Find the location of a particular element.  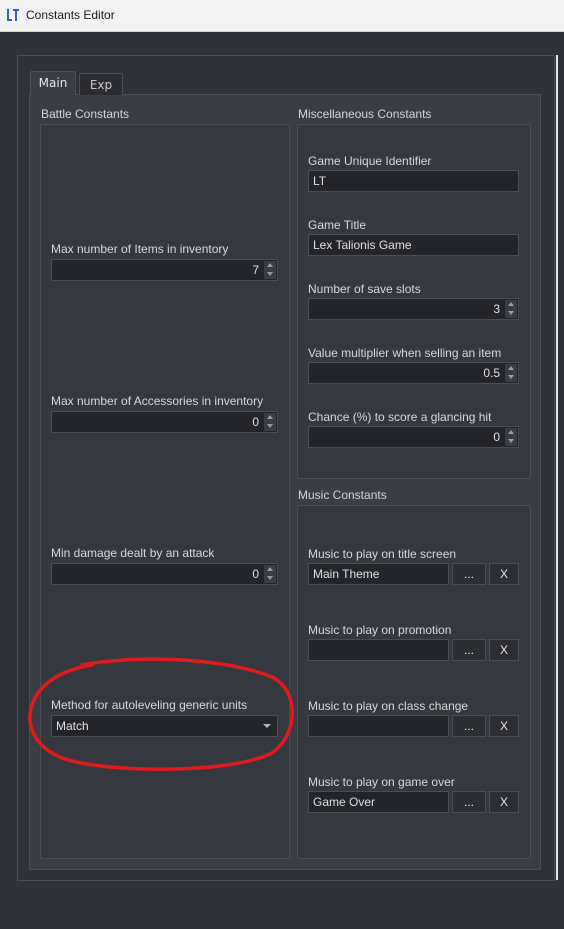

class-change-music-input is located at coordinates (378, 726).